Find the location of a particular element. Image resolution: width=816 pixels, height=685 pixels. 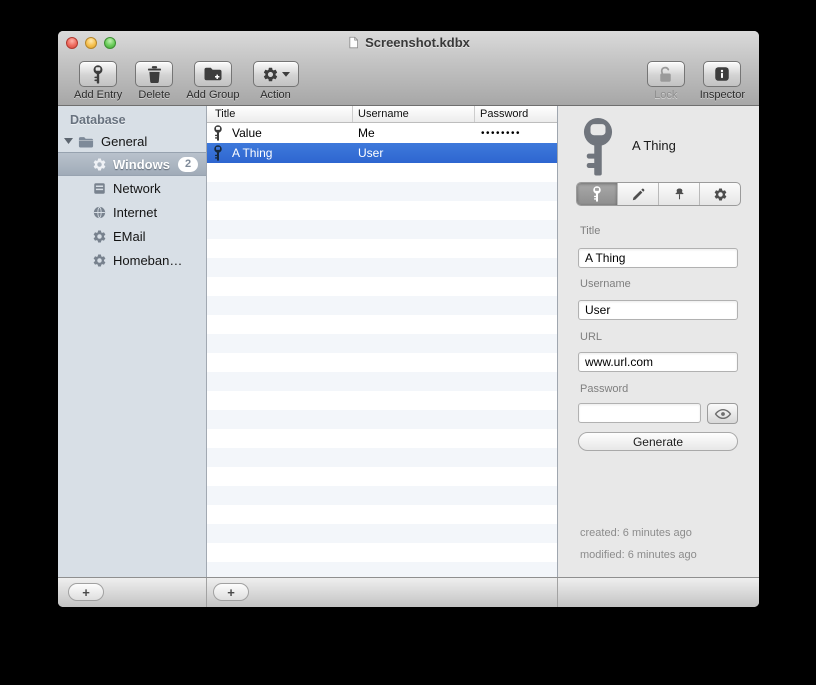

modified-timestamp: modified: 6 minutes ago is located at coordinates (638, 555).